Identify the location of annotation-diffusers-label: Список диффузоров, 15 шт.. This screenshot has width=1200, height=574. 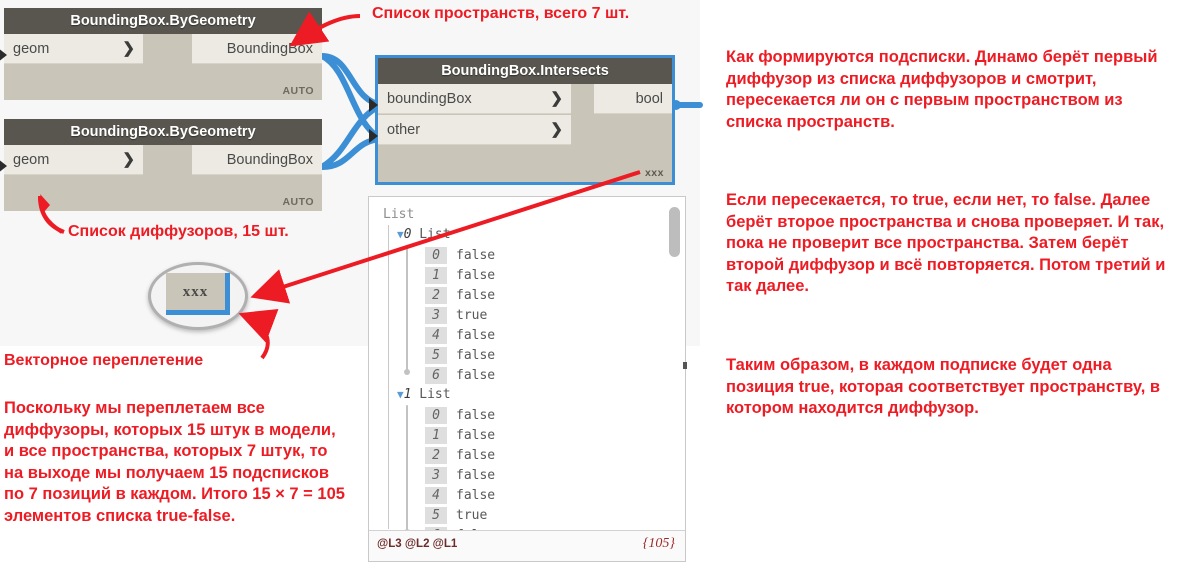
(178, 231).